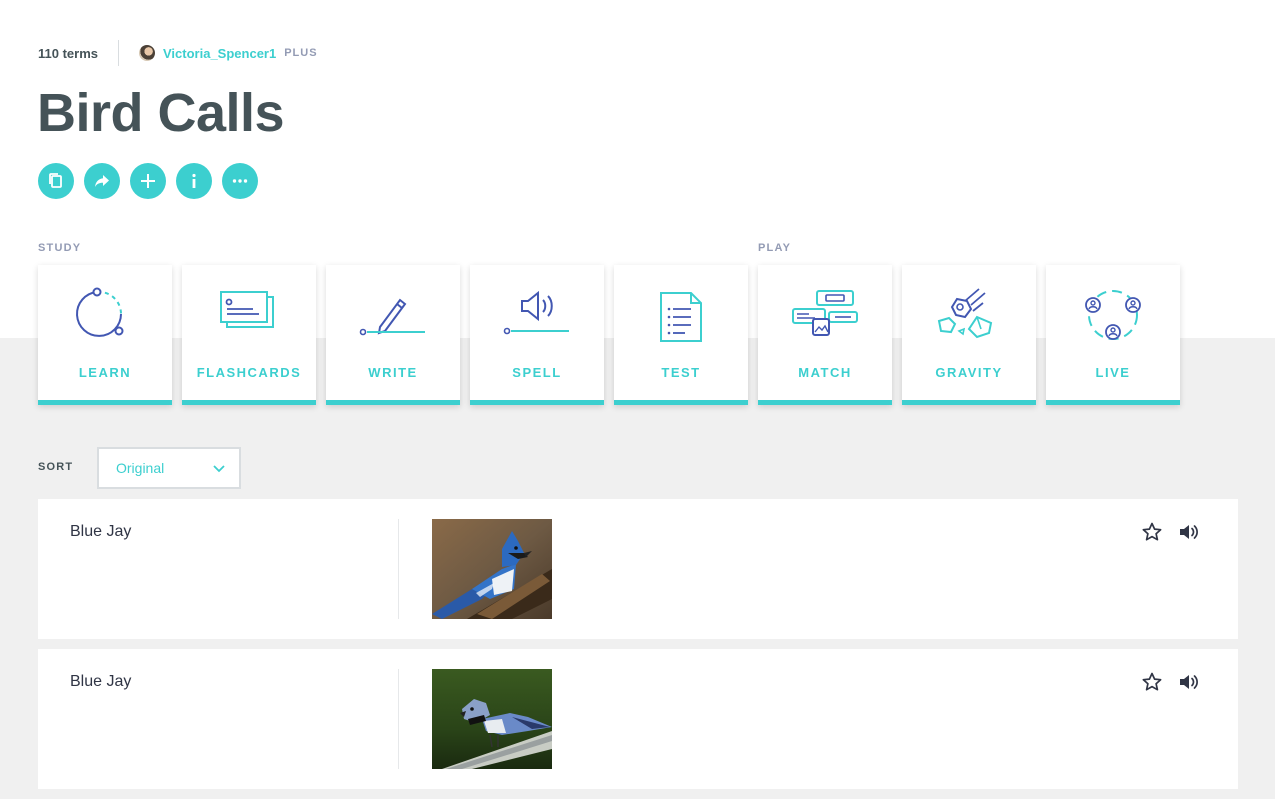  I want to click on sort-dropdown: Original, so click(169, 468).